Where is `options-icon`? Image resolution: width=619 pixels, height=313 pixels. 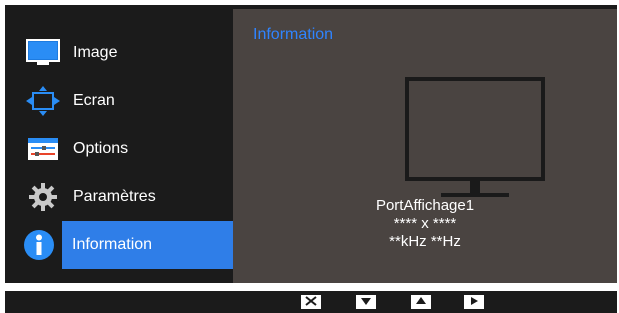
options-icon is located at coordinates (43, 149).